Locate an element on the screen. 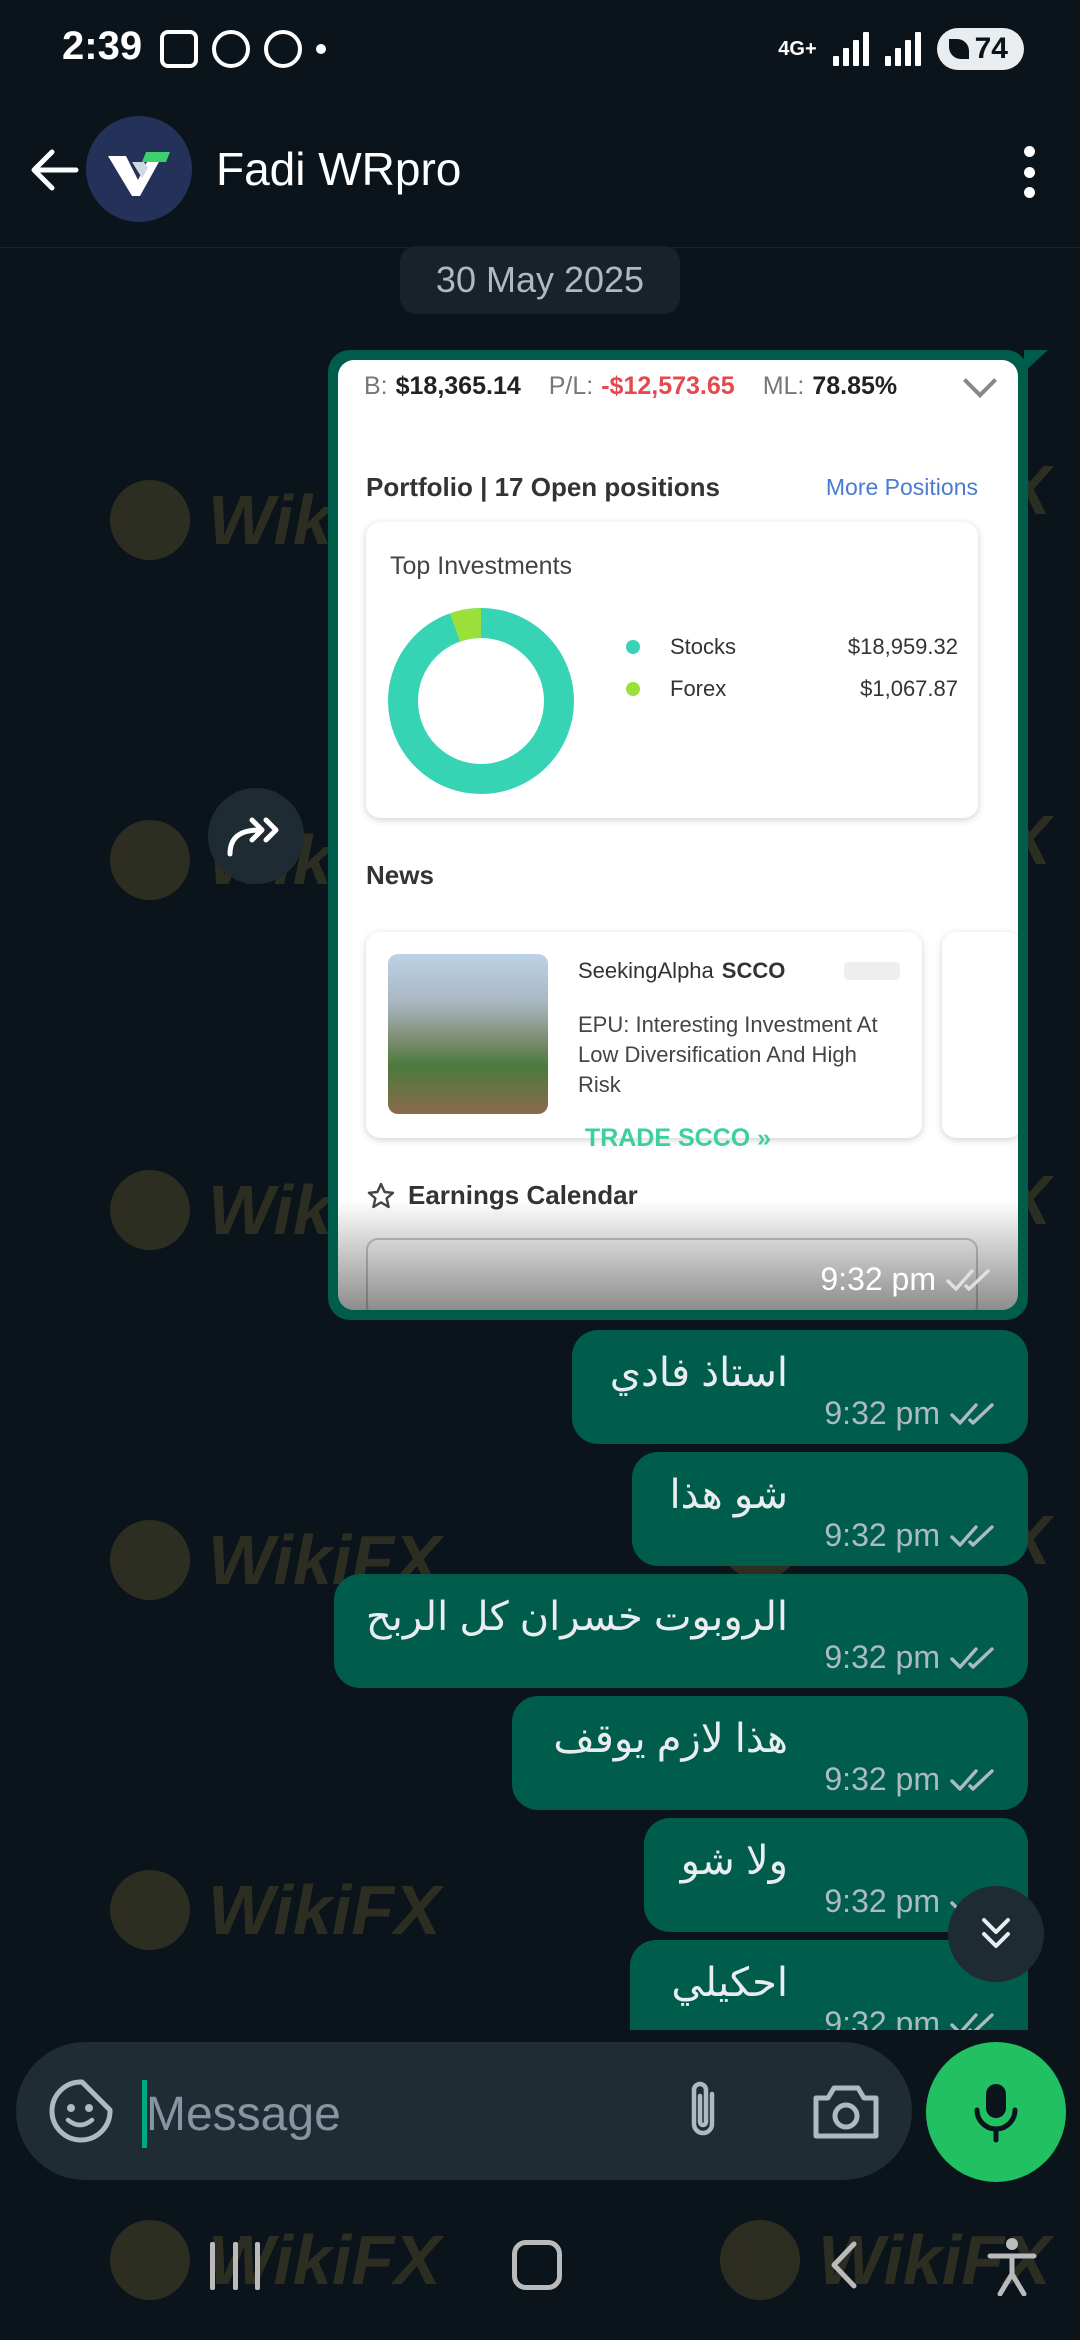 The height and width of the screenshot is (2340, 1080). trade-button-label: TRADE SCCO is located at coordinates (667, 1138).